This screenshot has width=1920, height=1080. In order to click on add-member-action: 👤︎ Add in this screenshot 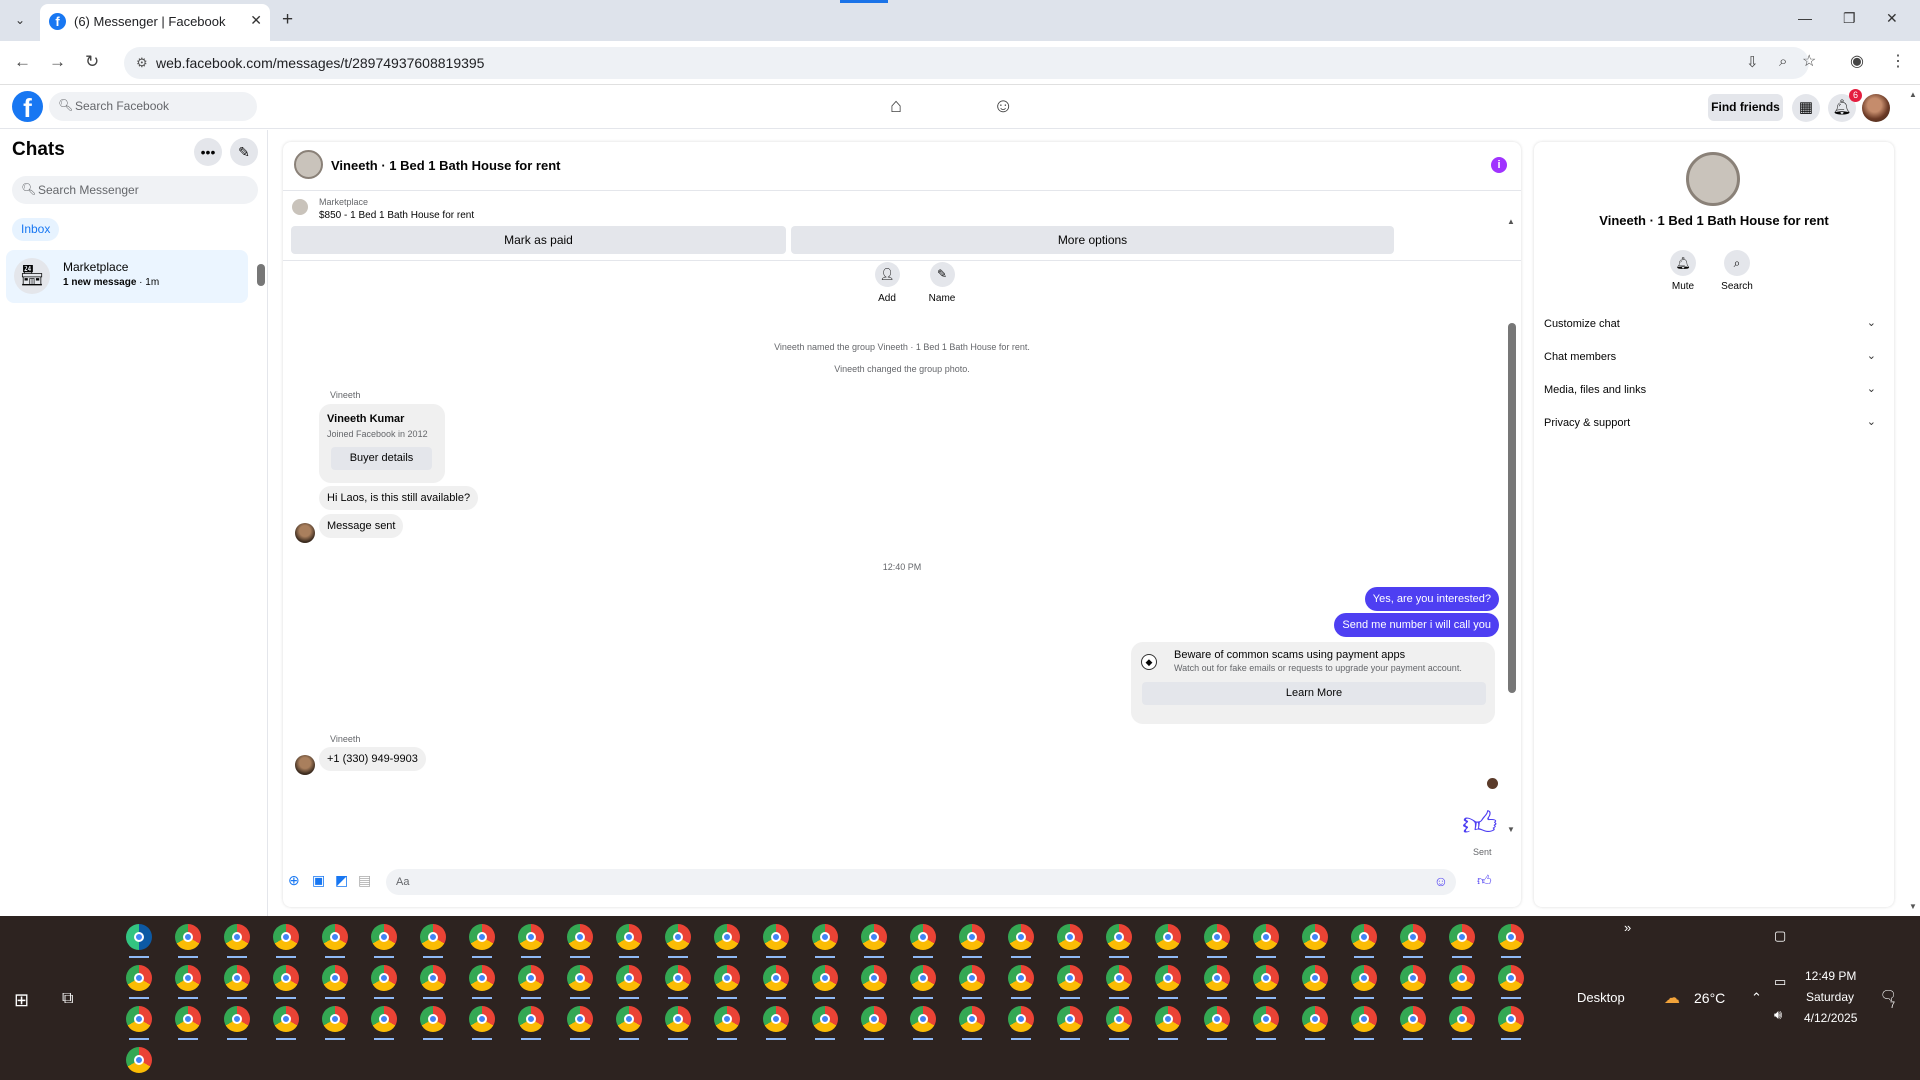, I will do `click(887, 283)`.